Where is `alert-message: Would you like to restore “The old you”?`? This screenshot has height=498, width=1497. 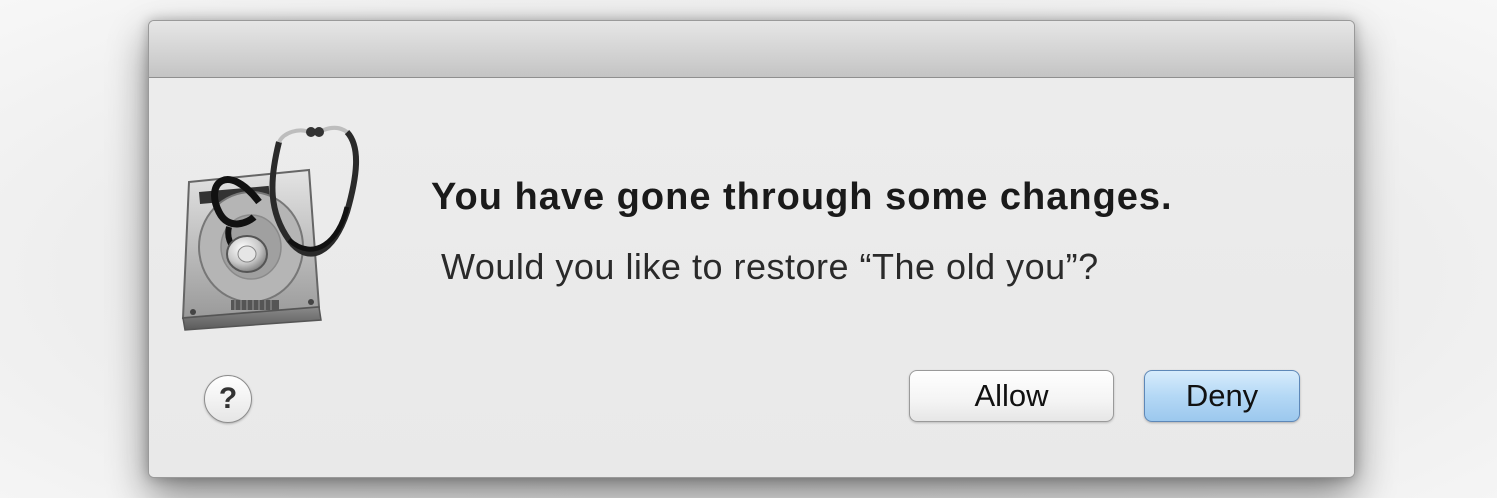 alert-message: Would you like to restore “The old you”? is located at coordinates (770, 266).